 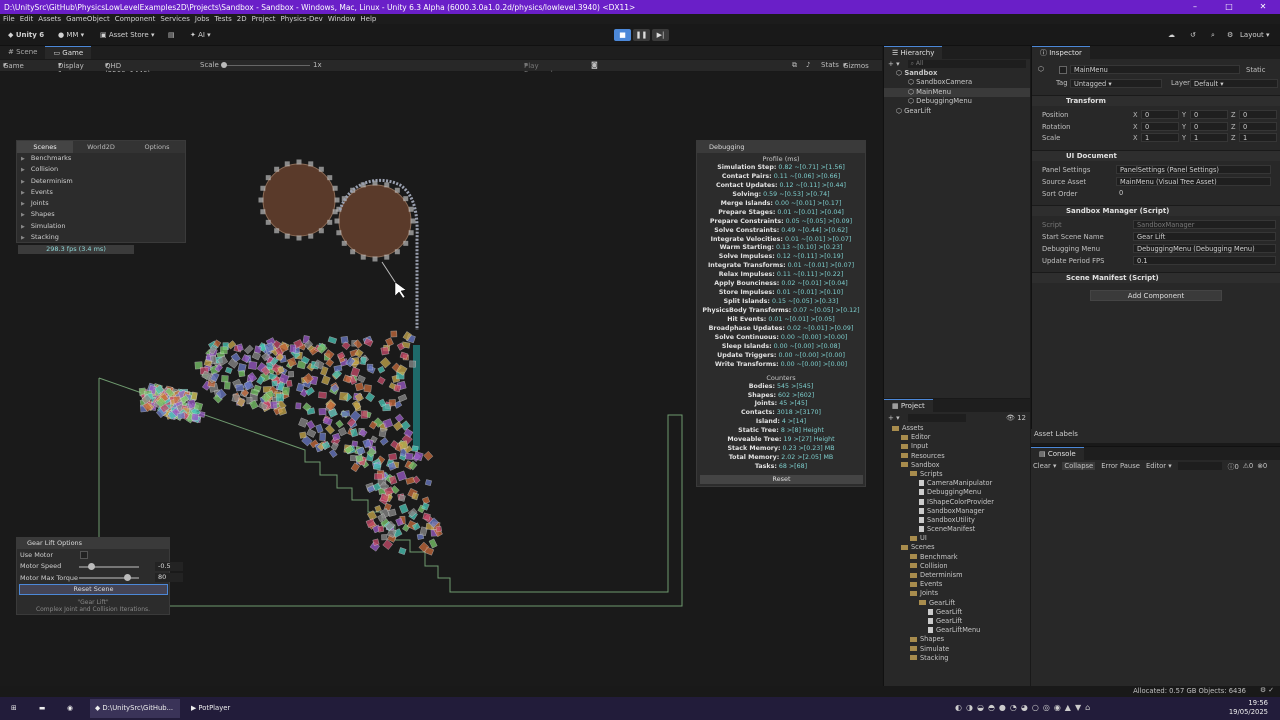 I want to click on tab-options: Options, so click(x=157, y=147).